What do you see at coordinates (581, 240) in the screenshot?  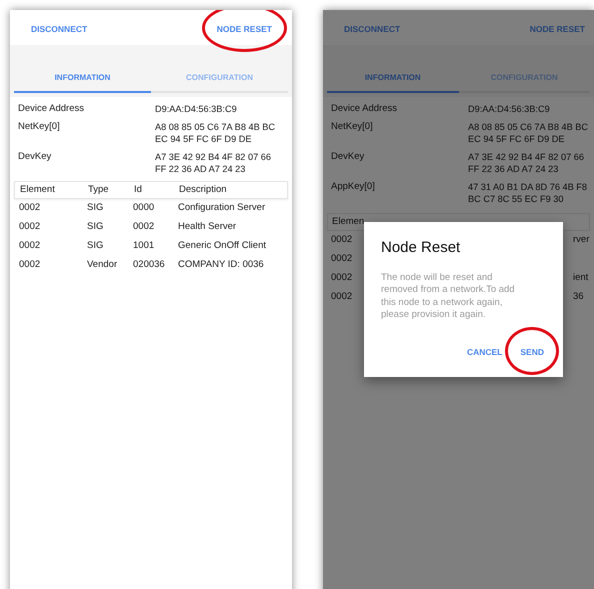 I see `table-cell-text: rver` at bounding box center [581, 240].